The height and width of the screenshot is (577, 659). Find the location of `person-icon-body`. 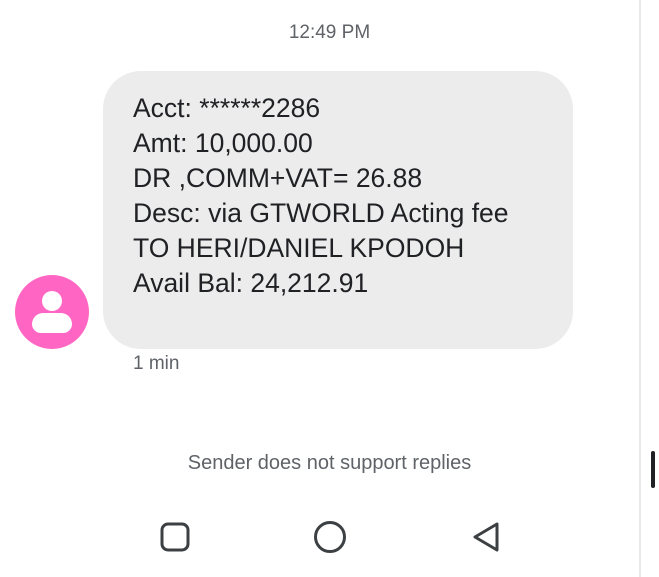

person-icon-body is located at coordinates (52, 323).